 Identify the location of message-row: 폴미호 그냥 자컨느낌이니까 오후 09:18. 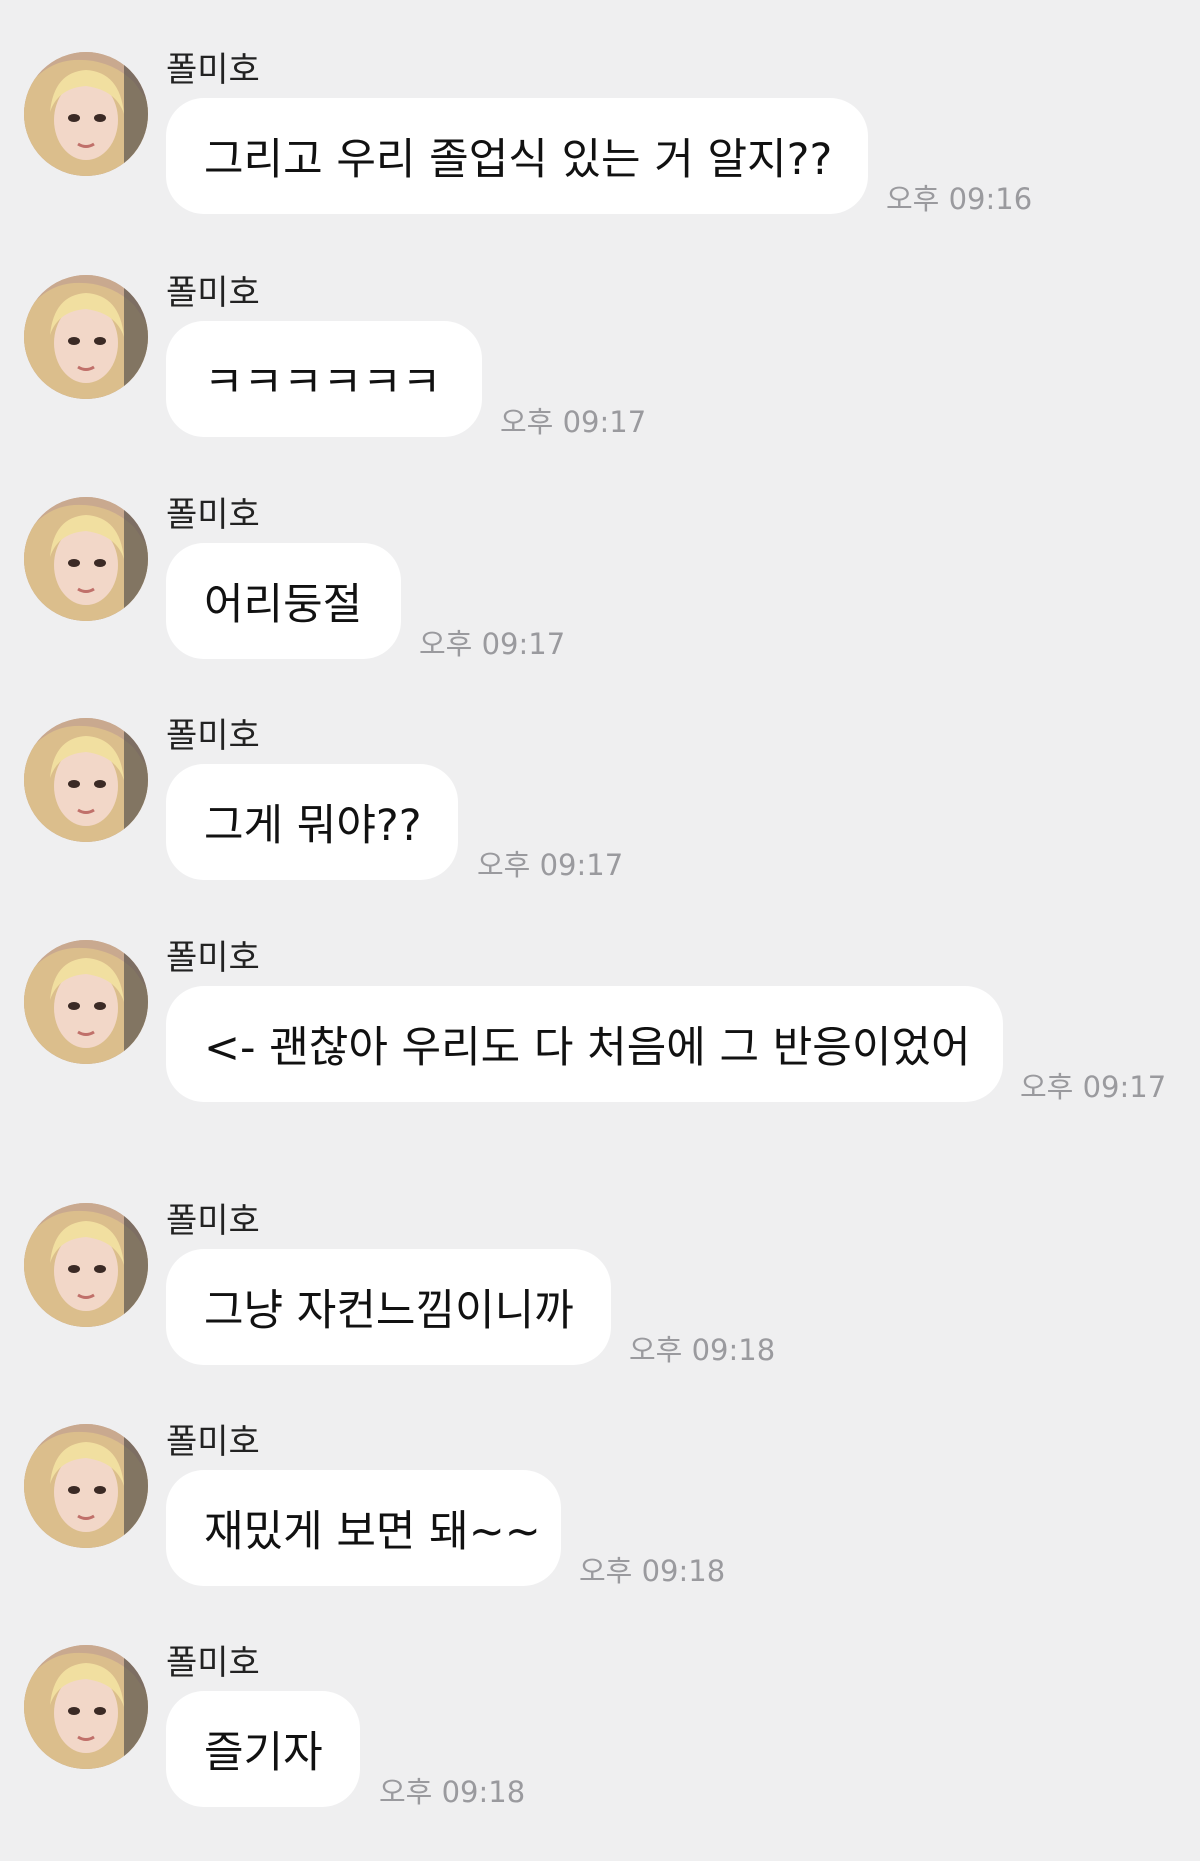
(600, 1302).